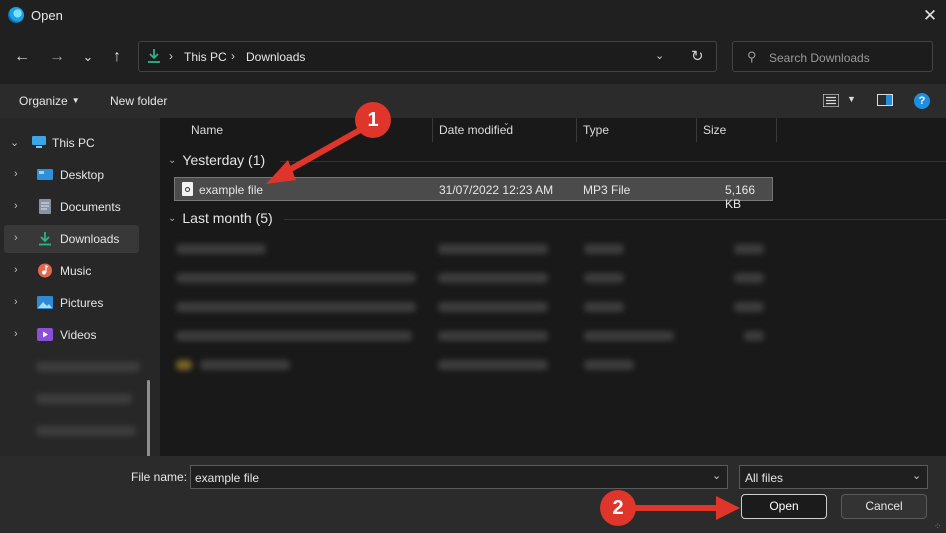 Image resolution: width=946 pixels, height=533 pixels. What do you see at coordinates (45, 174) in the screenshot?
I see `desktop-icon` at bounding box center [45, 174].